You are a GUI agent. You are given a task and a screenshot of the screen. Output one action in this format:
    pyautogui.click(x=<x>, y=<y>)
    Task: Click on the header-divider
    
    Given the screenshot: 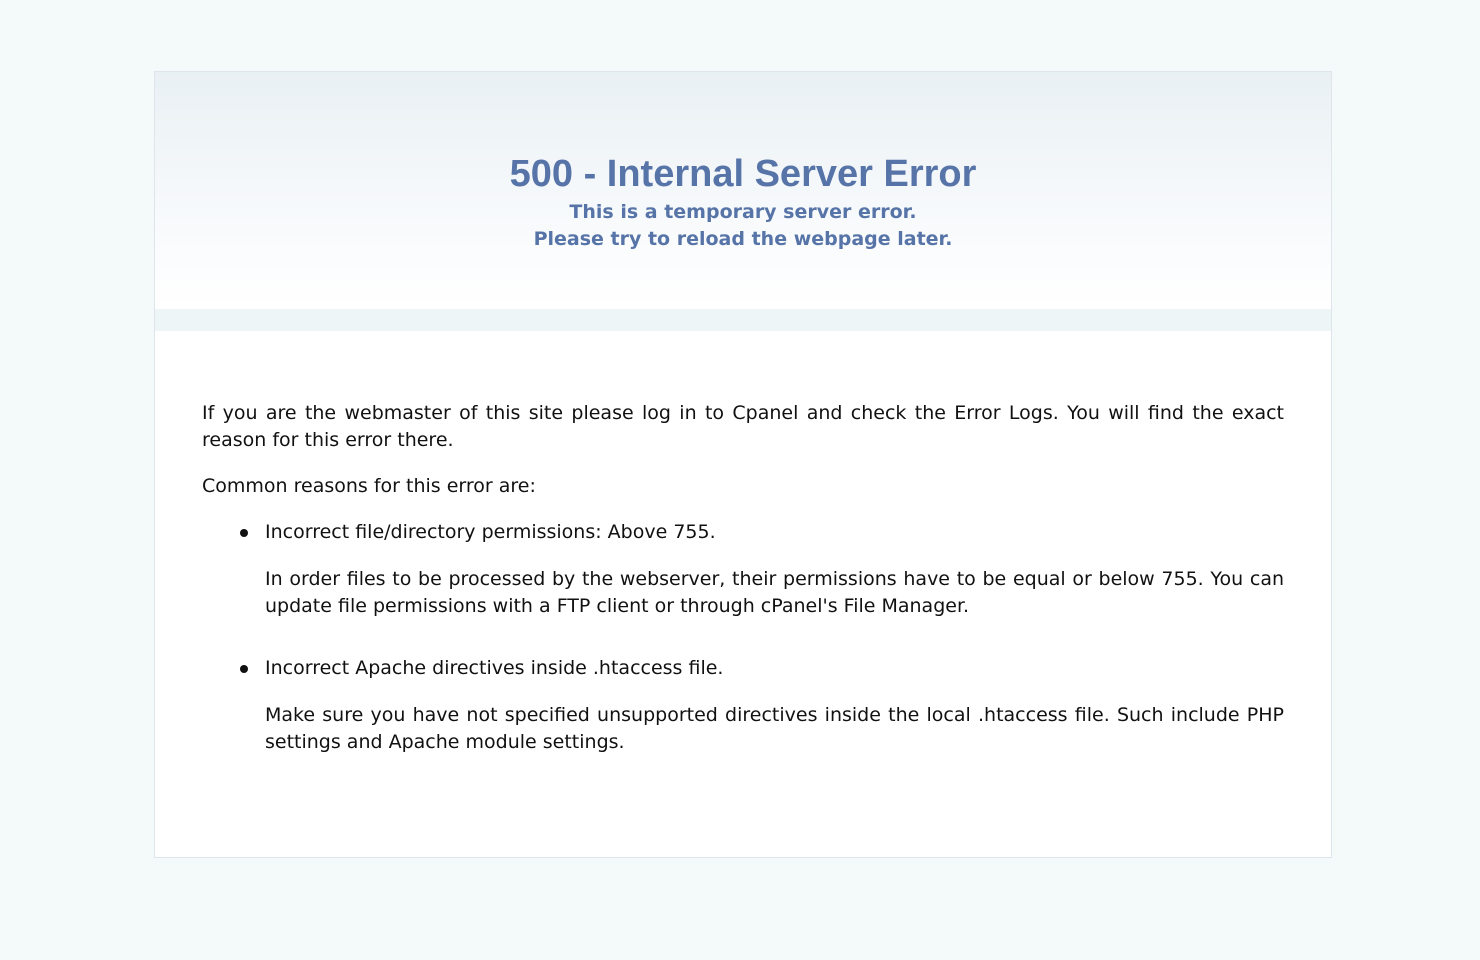 What is the action you would take?
    pyautogui.click(x=743, y=320)
    